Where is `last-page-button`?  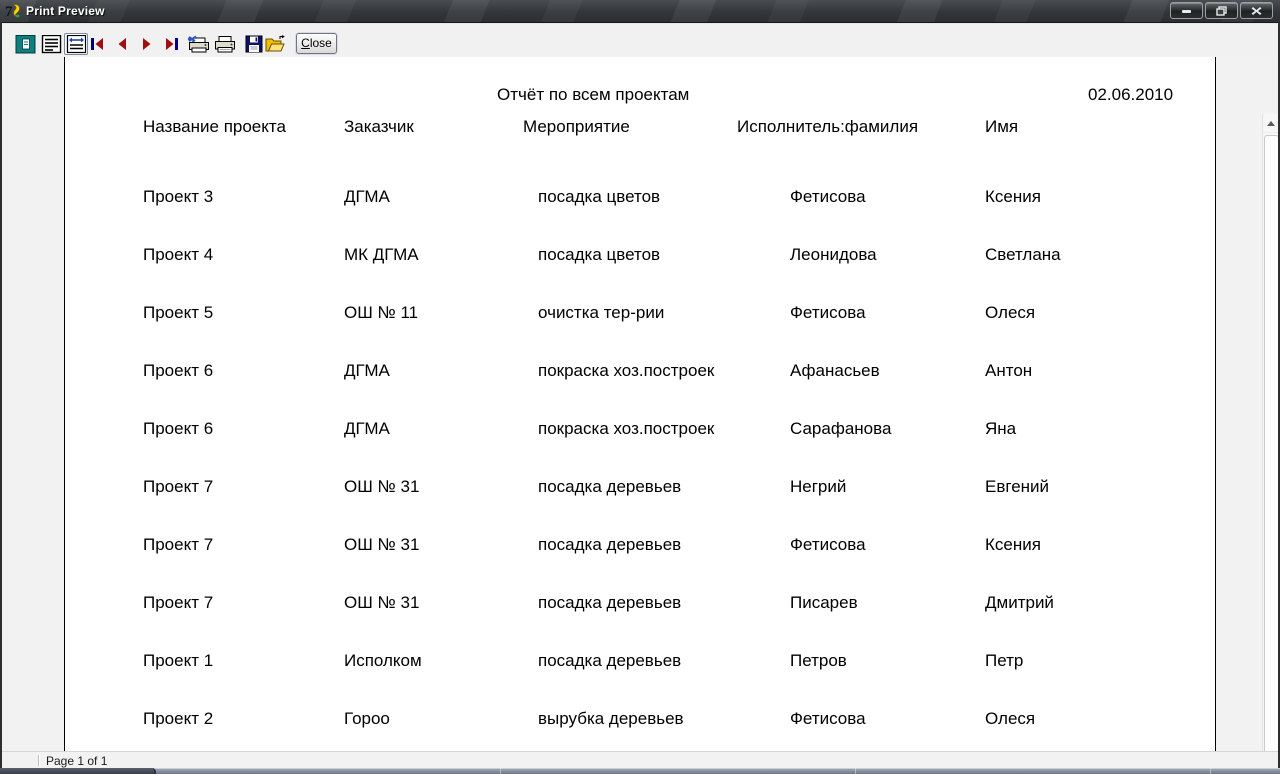 last-page-button is located at coordinates (172, 43).